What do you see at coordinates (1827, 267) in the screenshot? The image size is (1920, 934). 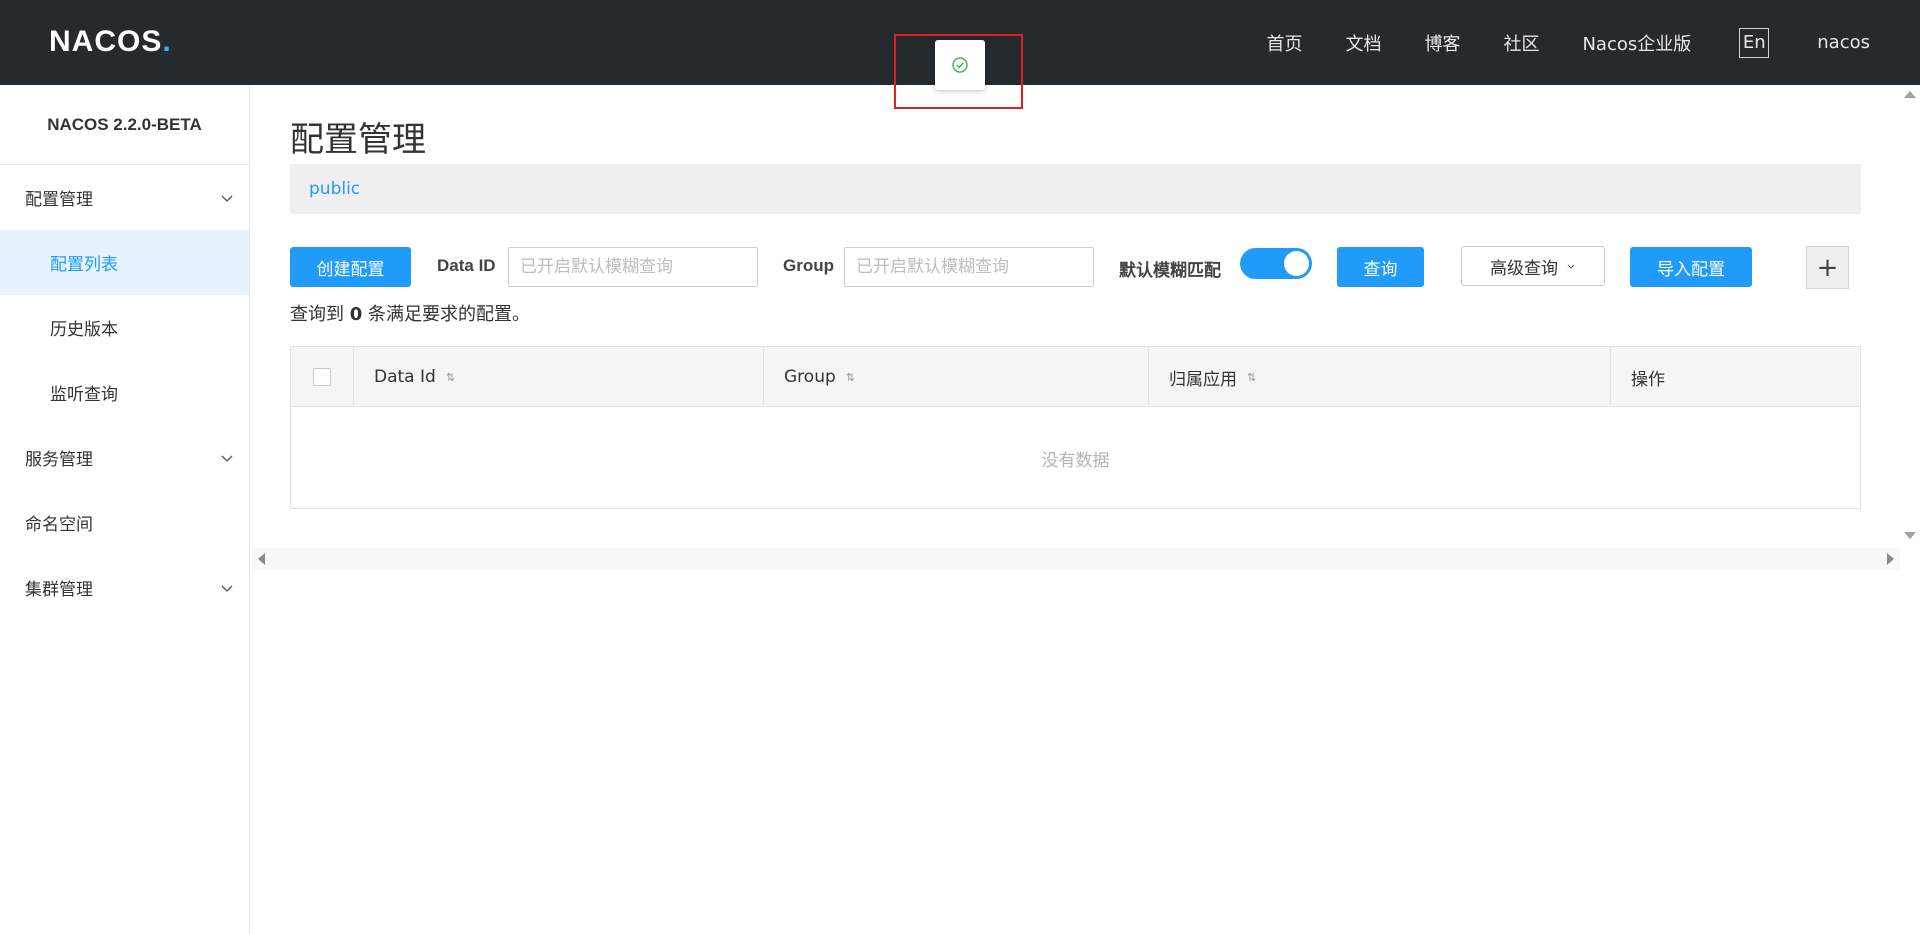 I see `plus-button: +` at bounding box center [1827, 267].